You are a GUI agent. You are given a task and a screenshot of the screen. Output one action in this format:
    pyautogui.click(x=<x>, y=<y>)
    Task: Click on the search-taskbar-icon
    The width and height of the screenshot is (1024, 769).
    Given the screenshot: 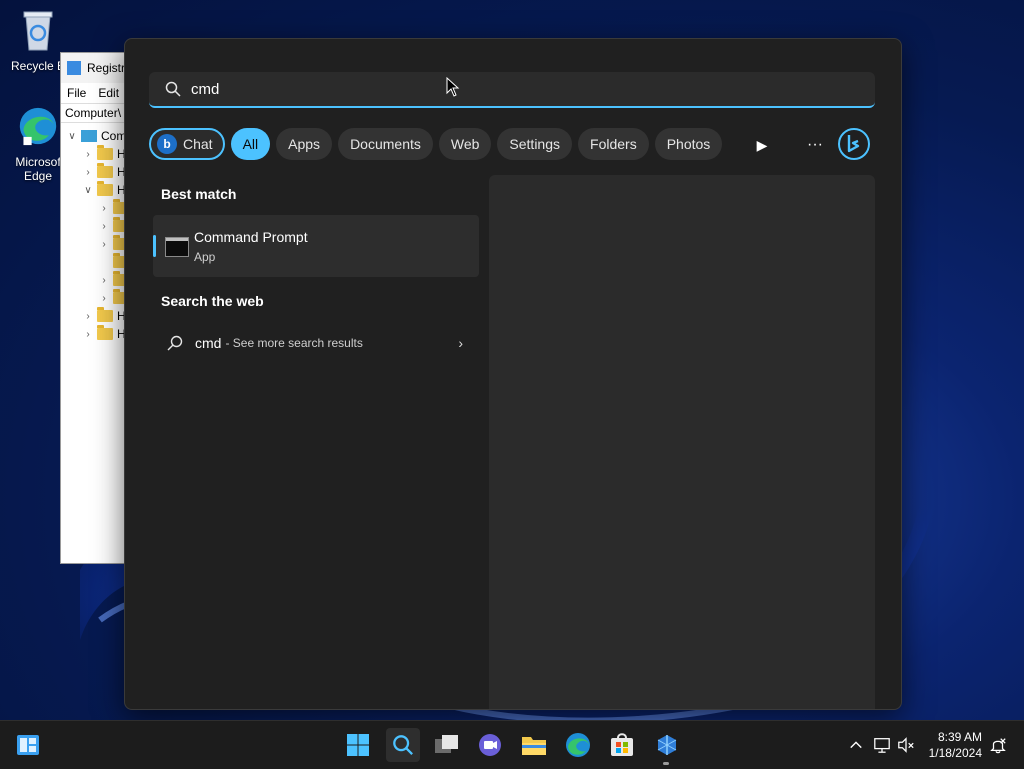 What is the action you would take?
    pyautogui.click(x=403, y=745)
    